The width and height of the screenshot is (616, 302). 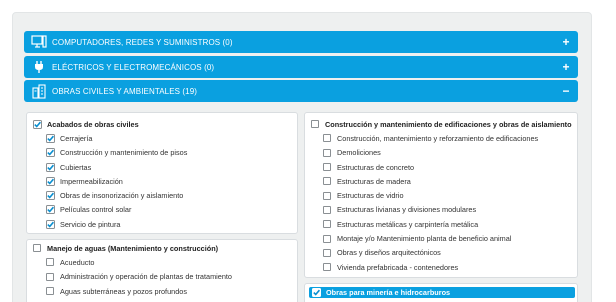 What do you see at coordinates (122, 196) in the screenshot?
I see `checkbox-label: Obras de insonorización y aislamiento` at bounding box center [122, 196].